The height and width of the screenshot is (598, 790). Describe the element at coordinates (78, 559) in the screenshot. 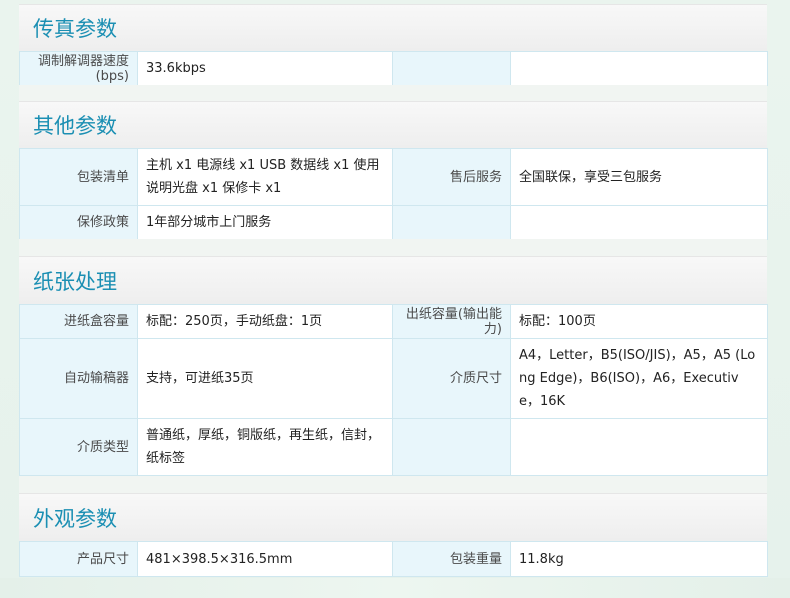

I see `spec-label: 产品尺寸` at that location.